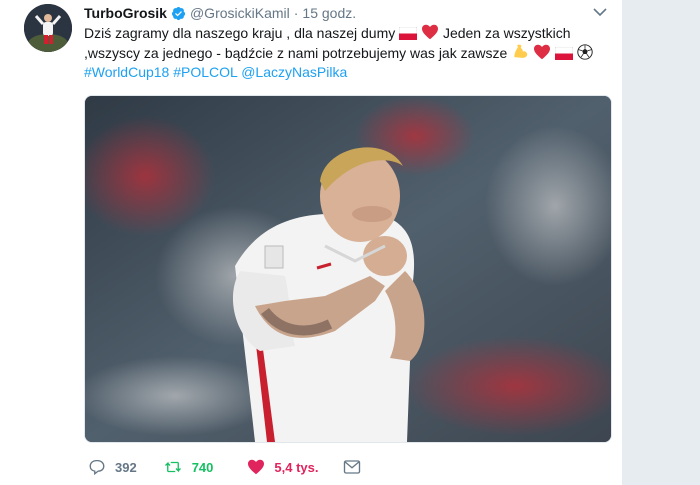 This screenshot has width=700, height=485. I want to click on like-button: 5,4 tys., so click(283, 467).